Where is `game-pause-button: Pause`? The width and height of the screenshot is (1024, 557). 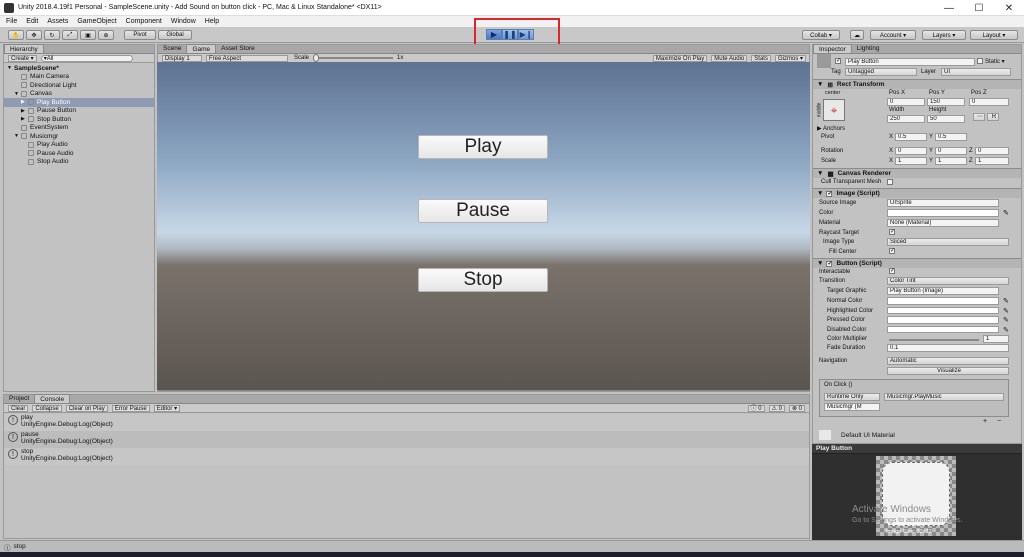
game-pause-button: Pause is located at coordinates (483, 211).